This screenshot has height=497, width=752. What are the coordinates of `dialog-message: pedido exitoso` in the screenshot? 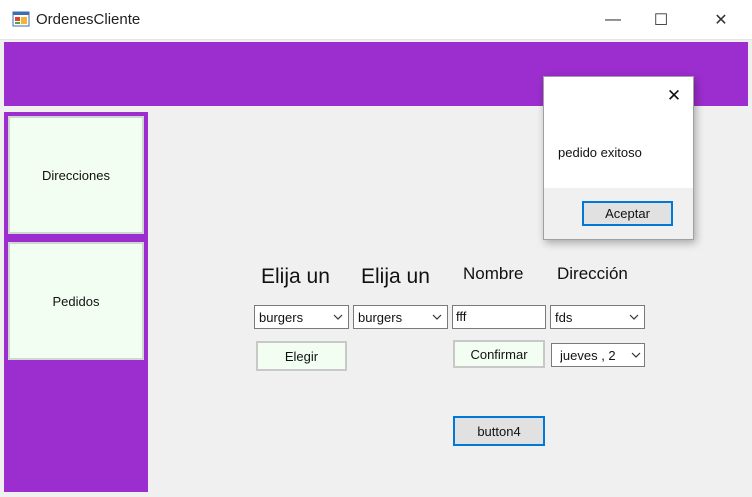 It's located at (600, 152).